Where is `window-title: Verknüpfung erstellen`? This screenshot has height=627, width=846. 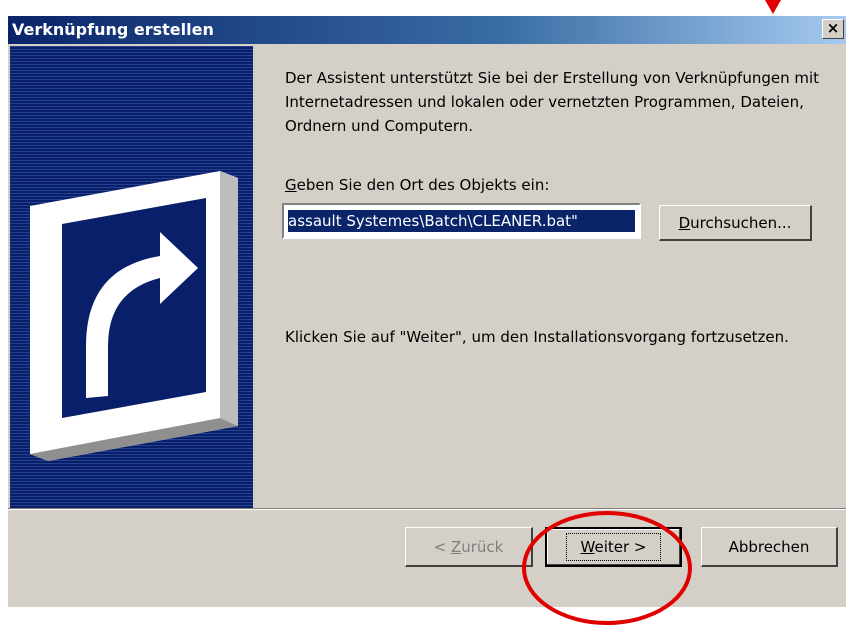
window-title: Verknüpfung erstellen is located at coordinates (113, 29).